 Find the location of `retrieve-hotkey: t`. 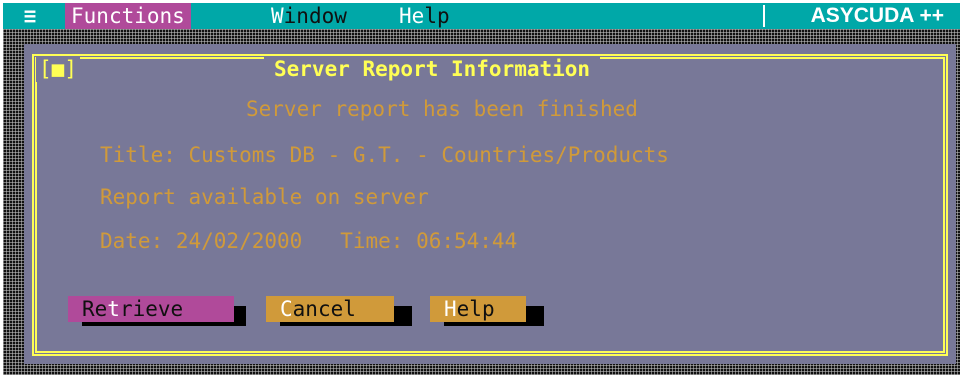

retrieve-hotkey: t is located at coordinates (113, 309).